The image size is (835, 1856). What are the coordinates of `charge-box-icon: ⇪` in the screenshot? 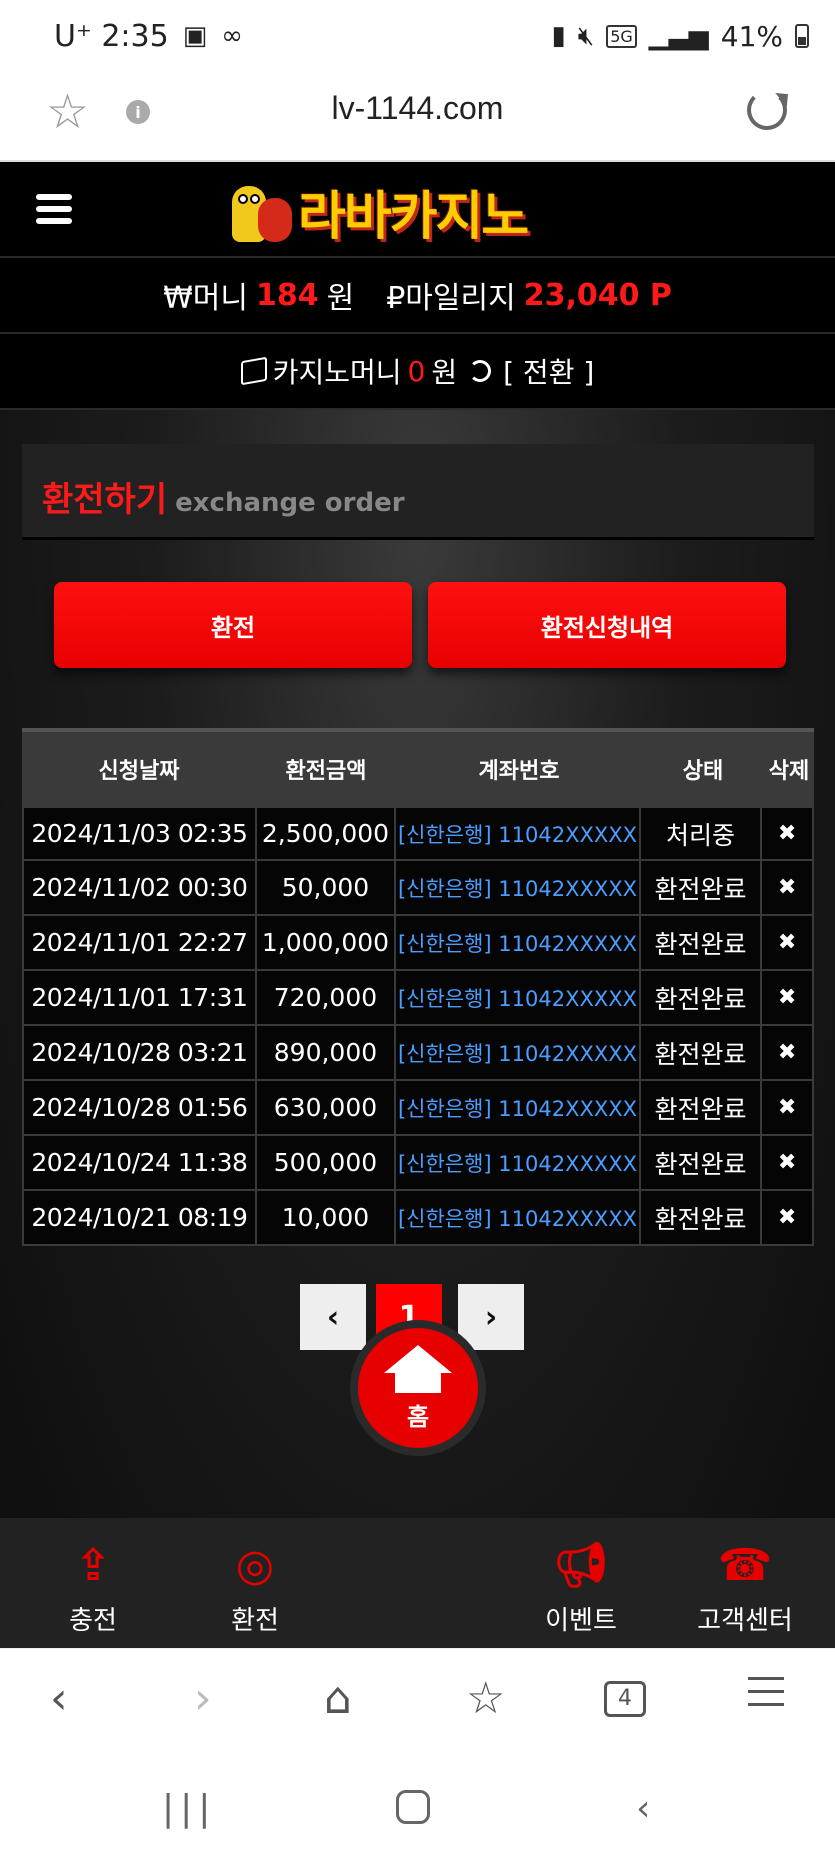 It's located at (93, 1565).